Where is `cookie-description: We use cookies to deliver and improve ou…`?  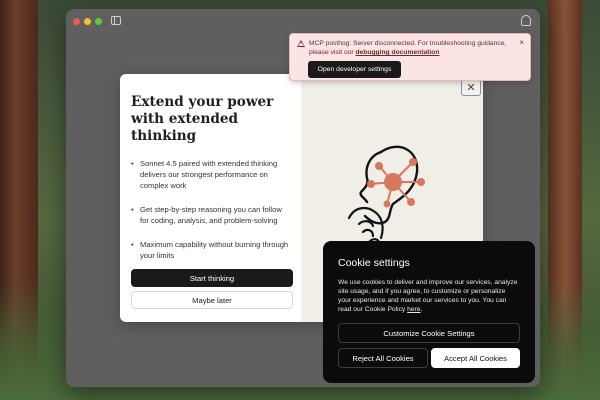 cookie-description: We use cookies to deliver and improve ou… is located at coordinates (429, 296).